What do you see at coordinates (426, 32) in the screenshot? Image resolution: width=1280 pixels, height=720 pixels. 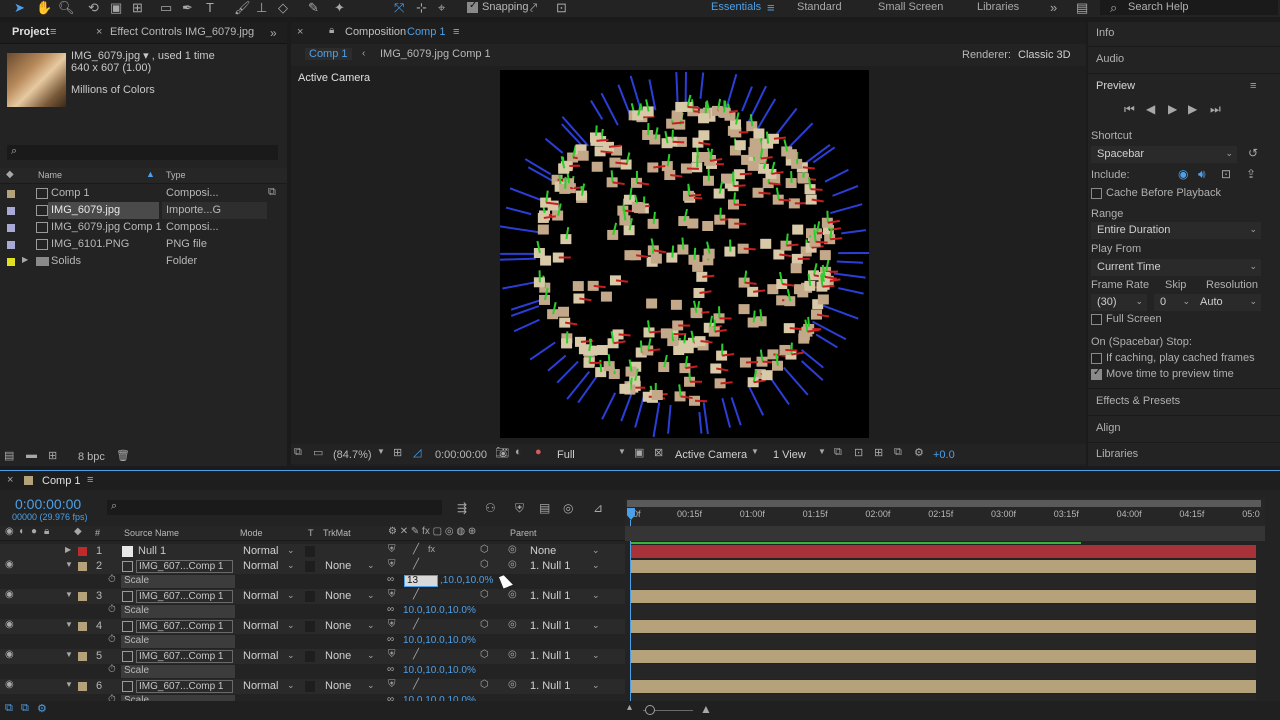 I see `viewer-tab-comp: Comp 1` at bounding box center [426, 32].